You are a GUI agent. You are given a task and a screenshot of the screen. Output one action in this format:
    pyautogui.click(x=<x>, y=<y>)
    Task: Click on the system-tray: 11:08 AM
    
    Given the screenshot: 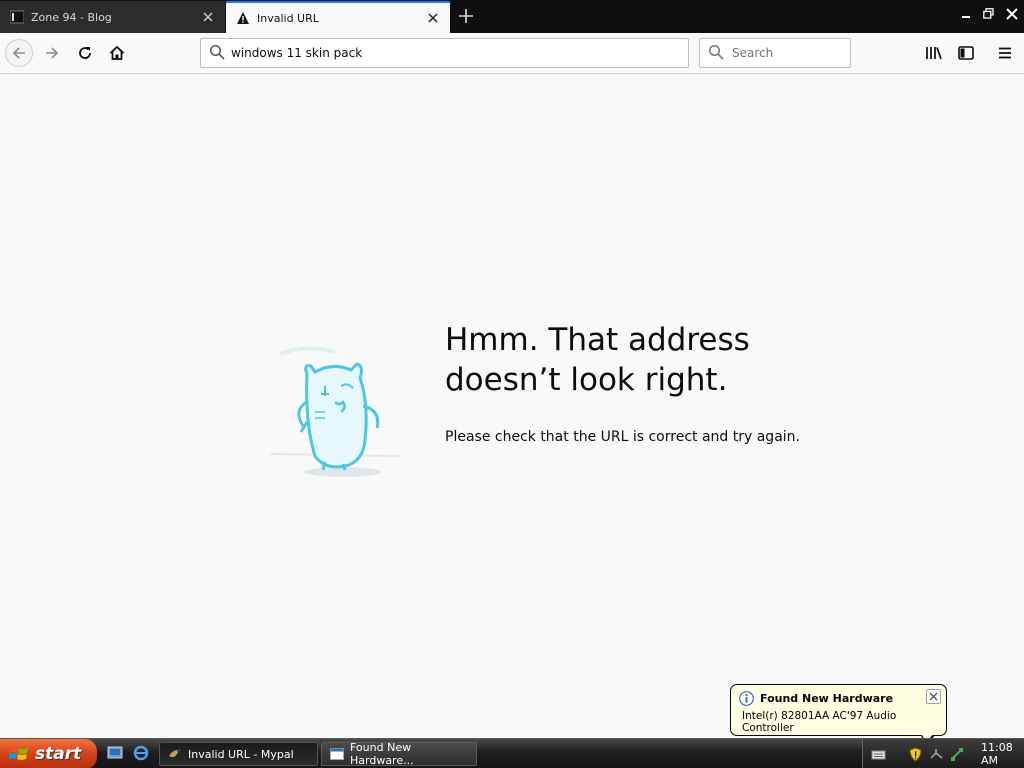 What is the action you would take?
    pyautogui.click(x=943, y=753)
    